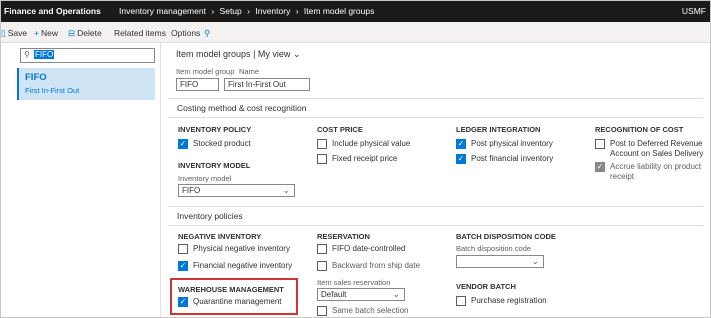 The image size is (711, 318). Describe the element at coordinates (365, 158) in the screenshot. I see `fixed-receipt-price-label: Fixed receipt price` at that location.